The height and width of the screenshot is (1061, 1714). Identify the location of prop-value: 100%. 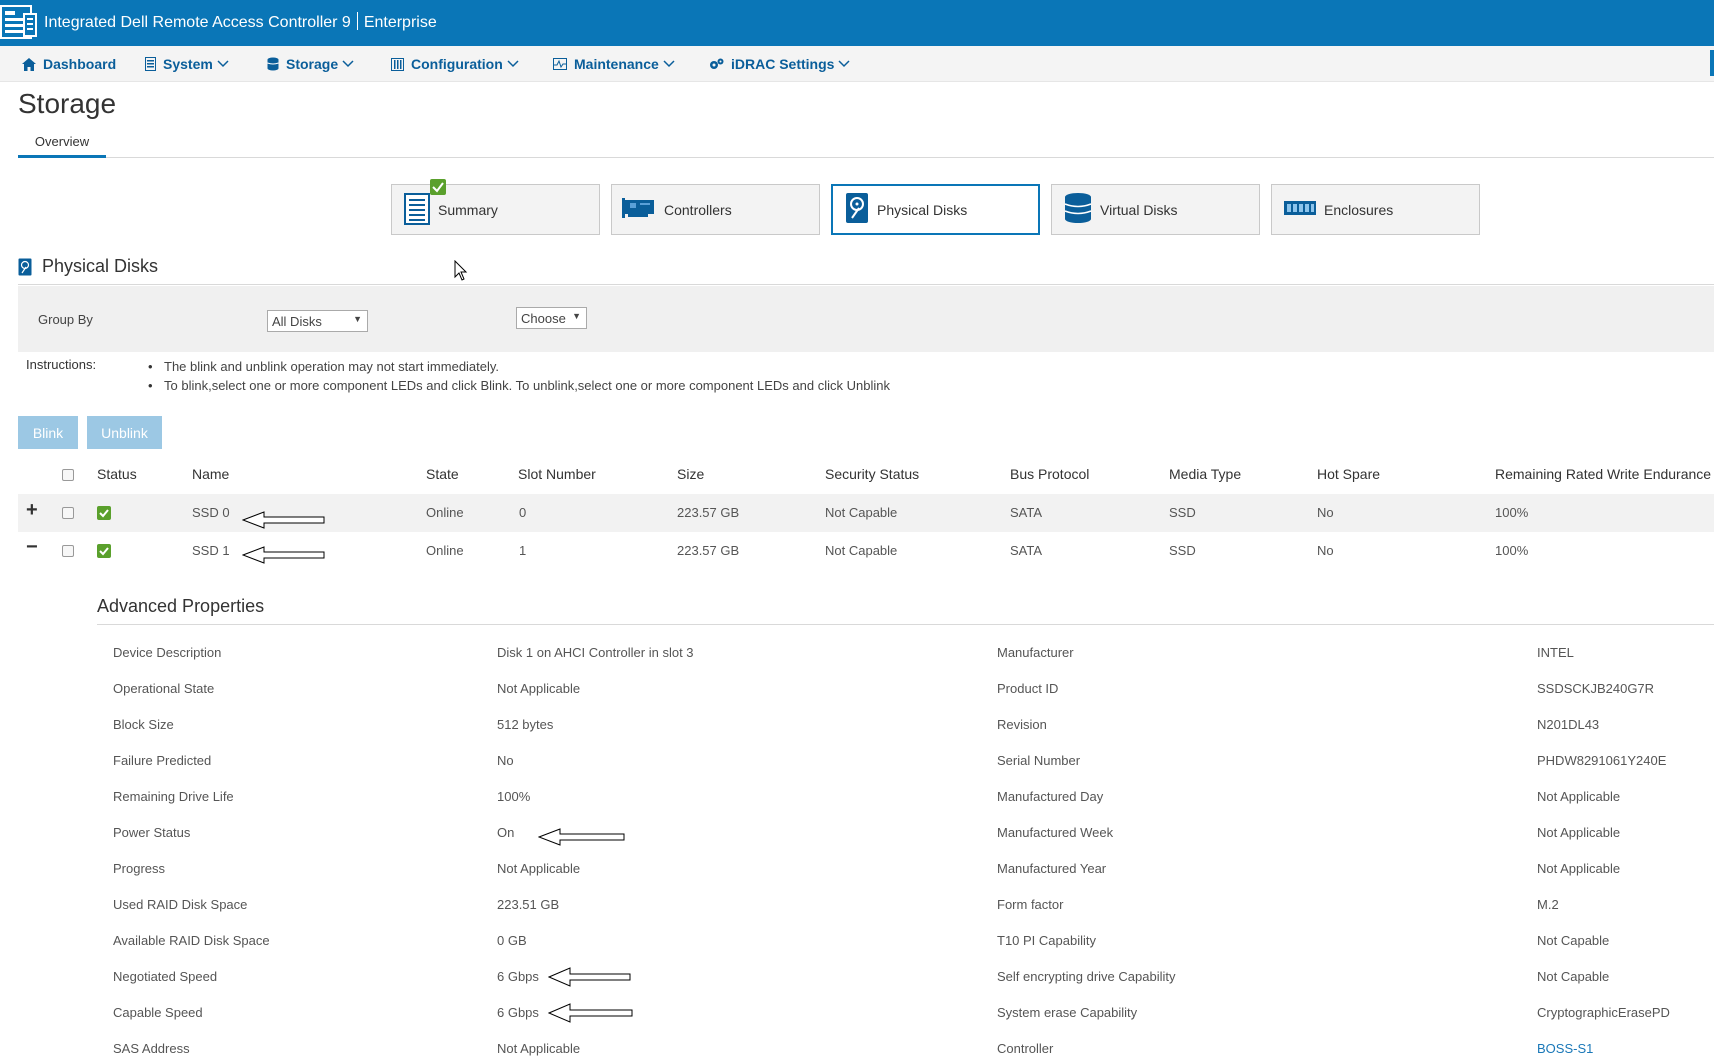
(514, 796).